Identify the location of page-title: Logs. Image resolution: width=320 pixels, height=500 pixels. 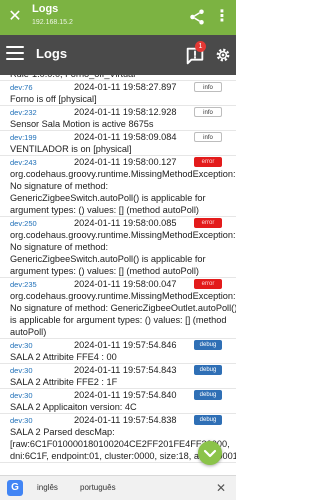
(52, 53).